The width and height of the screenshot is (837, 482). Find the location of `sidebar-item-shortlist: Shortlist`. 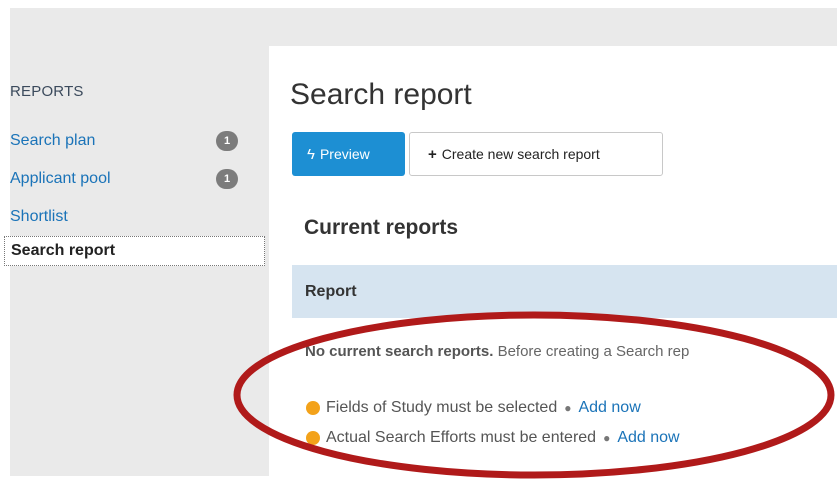

sidebar-item-shortlist: Shortlist is located at coordinates (139, 217).